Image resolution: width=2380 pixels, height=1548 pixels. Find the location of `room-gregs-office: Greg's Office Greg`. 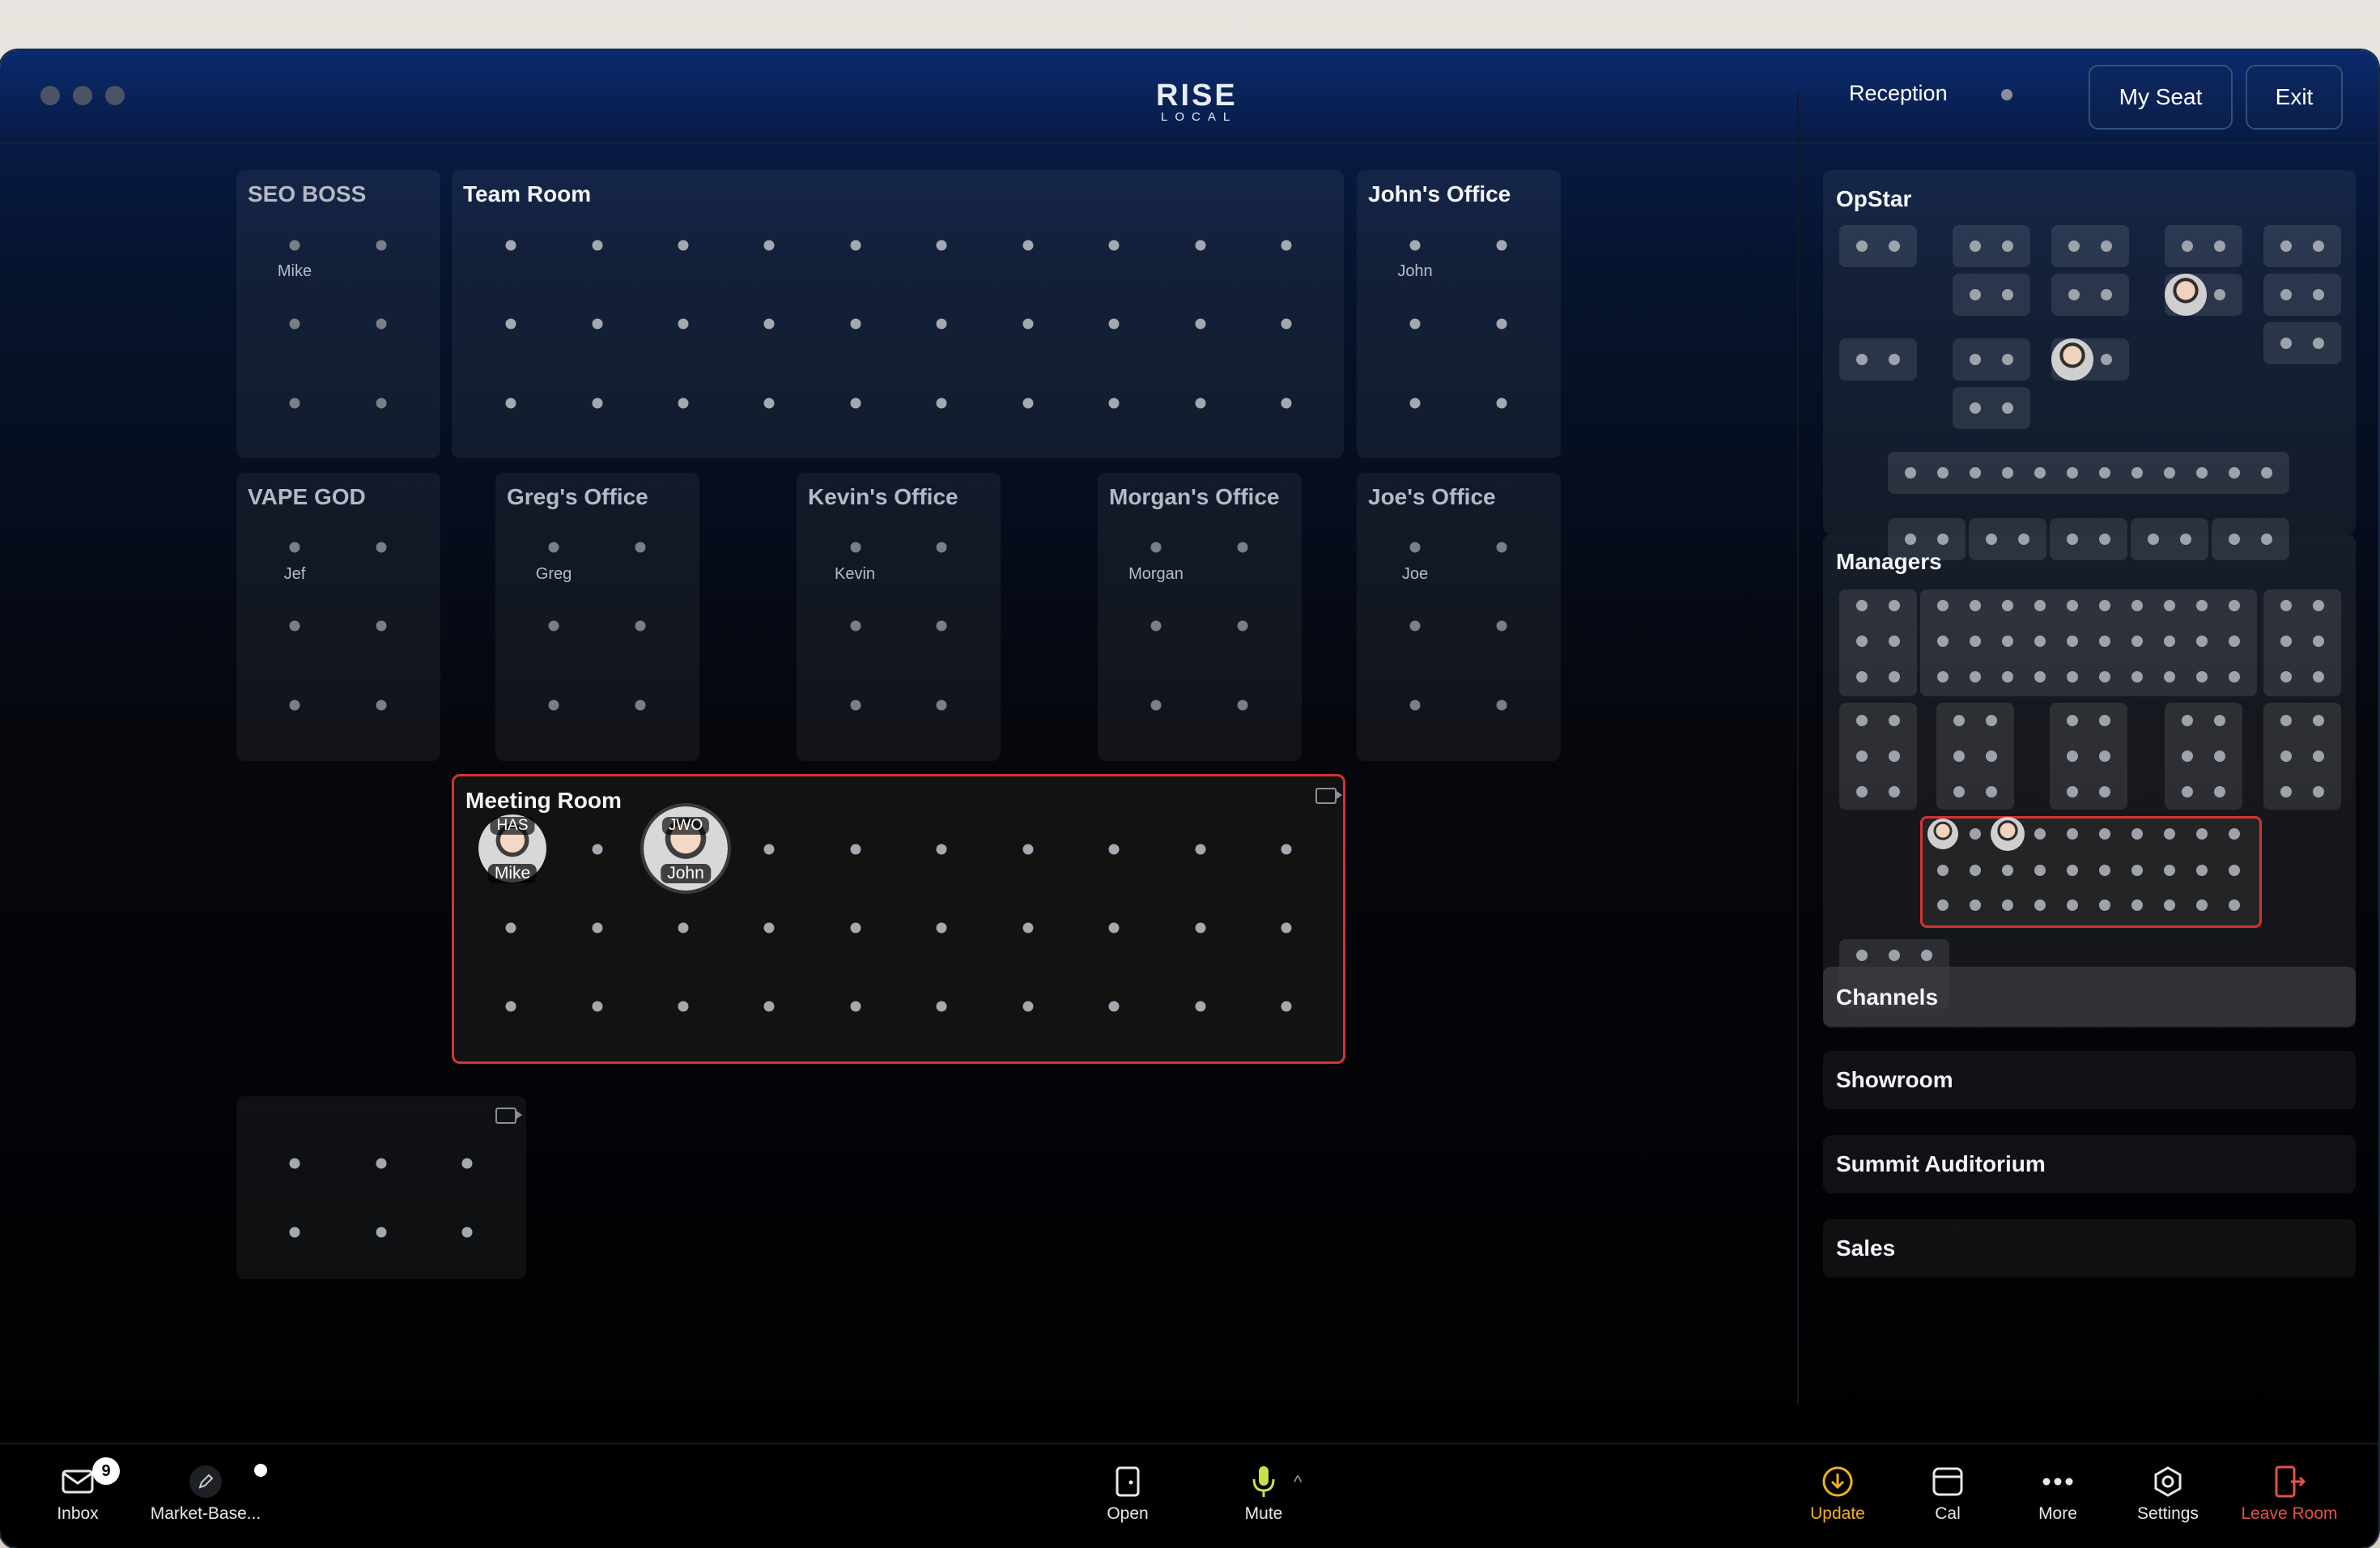

room-gregs-office: Greg's Office Greg is located at coordinates (597, 617).